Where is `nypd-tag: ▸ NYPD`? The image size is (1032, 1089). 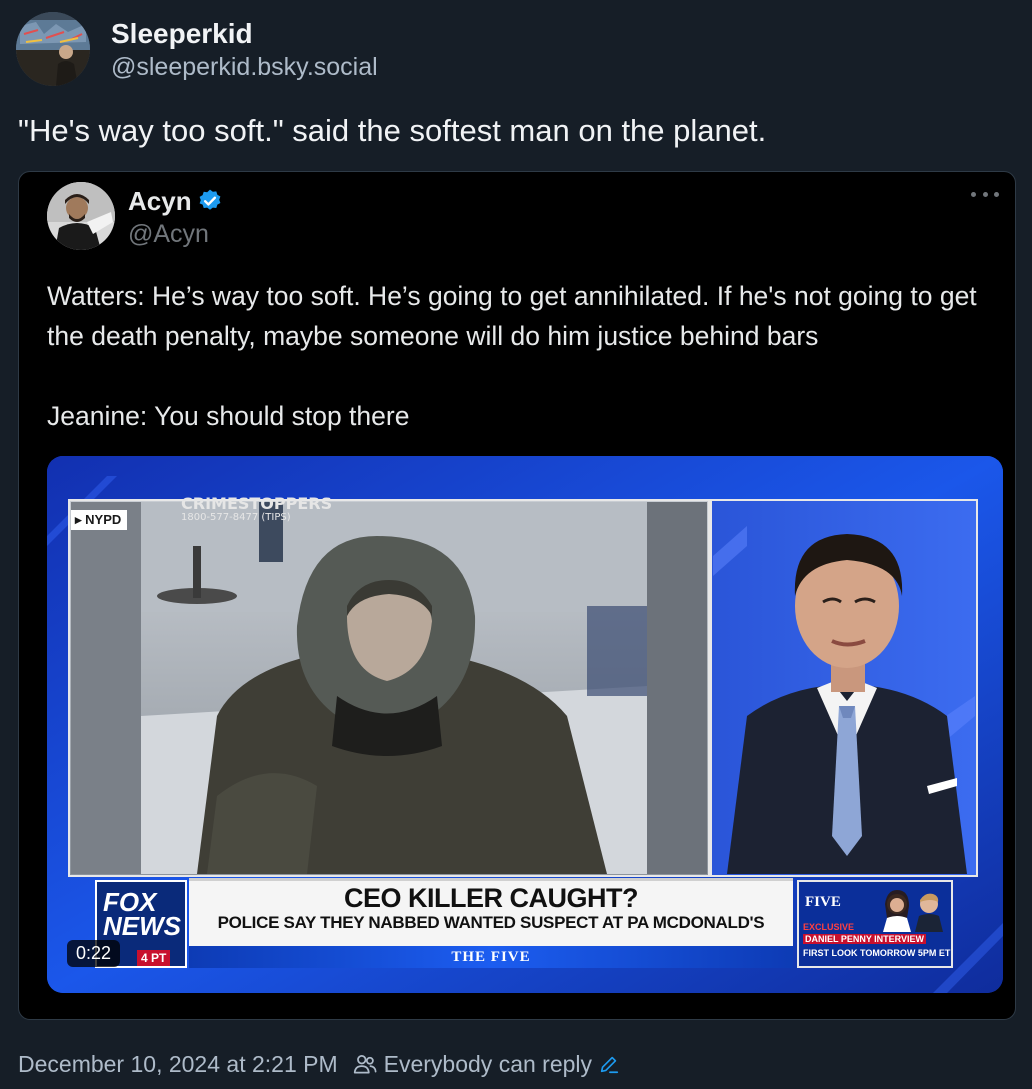 nypd-tag: ▸ NYPD is located at coordinates (99, 520).